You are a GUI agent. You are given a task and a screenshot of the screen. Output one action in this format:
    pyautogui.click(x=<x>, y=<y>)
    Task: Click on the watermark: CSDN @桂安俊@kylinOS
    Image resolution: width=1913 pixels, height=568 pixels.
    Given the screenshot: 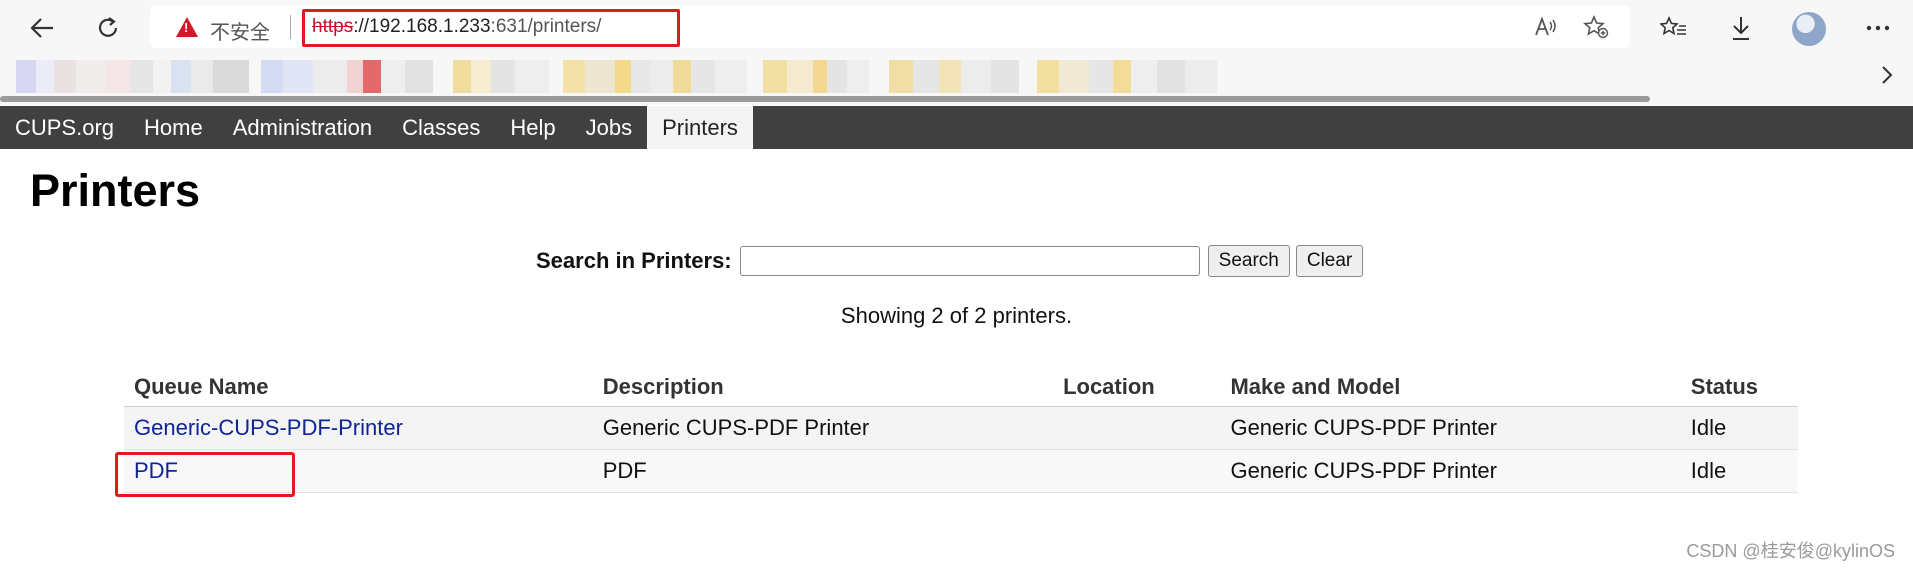 What is the action you would take?
    pyautogui.click(x=1790, y=551)
    